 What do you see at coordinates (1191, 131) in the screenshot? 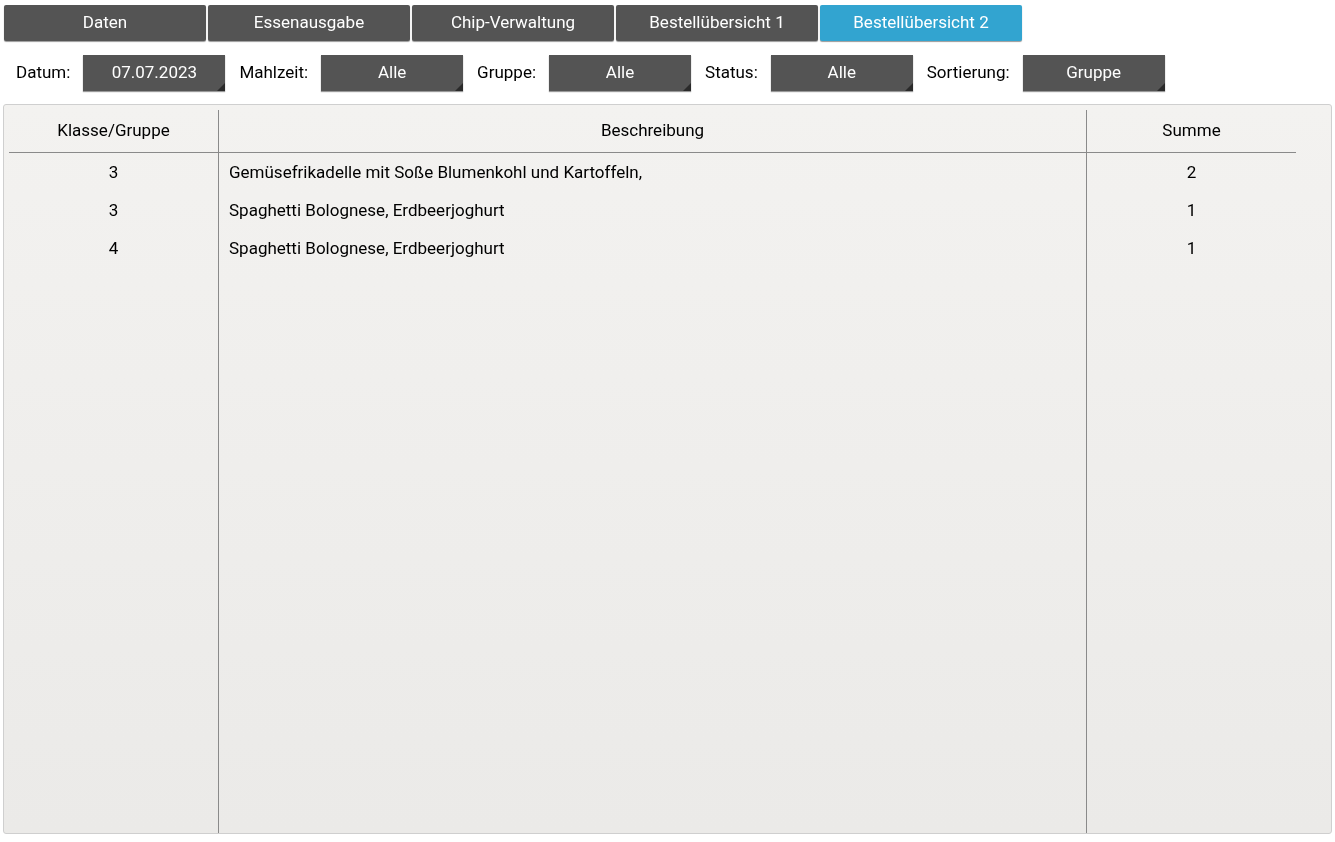
I see `column-header: Summe` at bounding box center [1191, 131].